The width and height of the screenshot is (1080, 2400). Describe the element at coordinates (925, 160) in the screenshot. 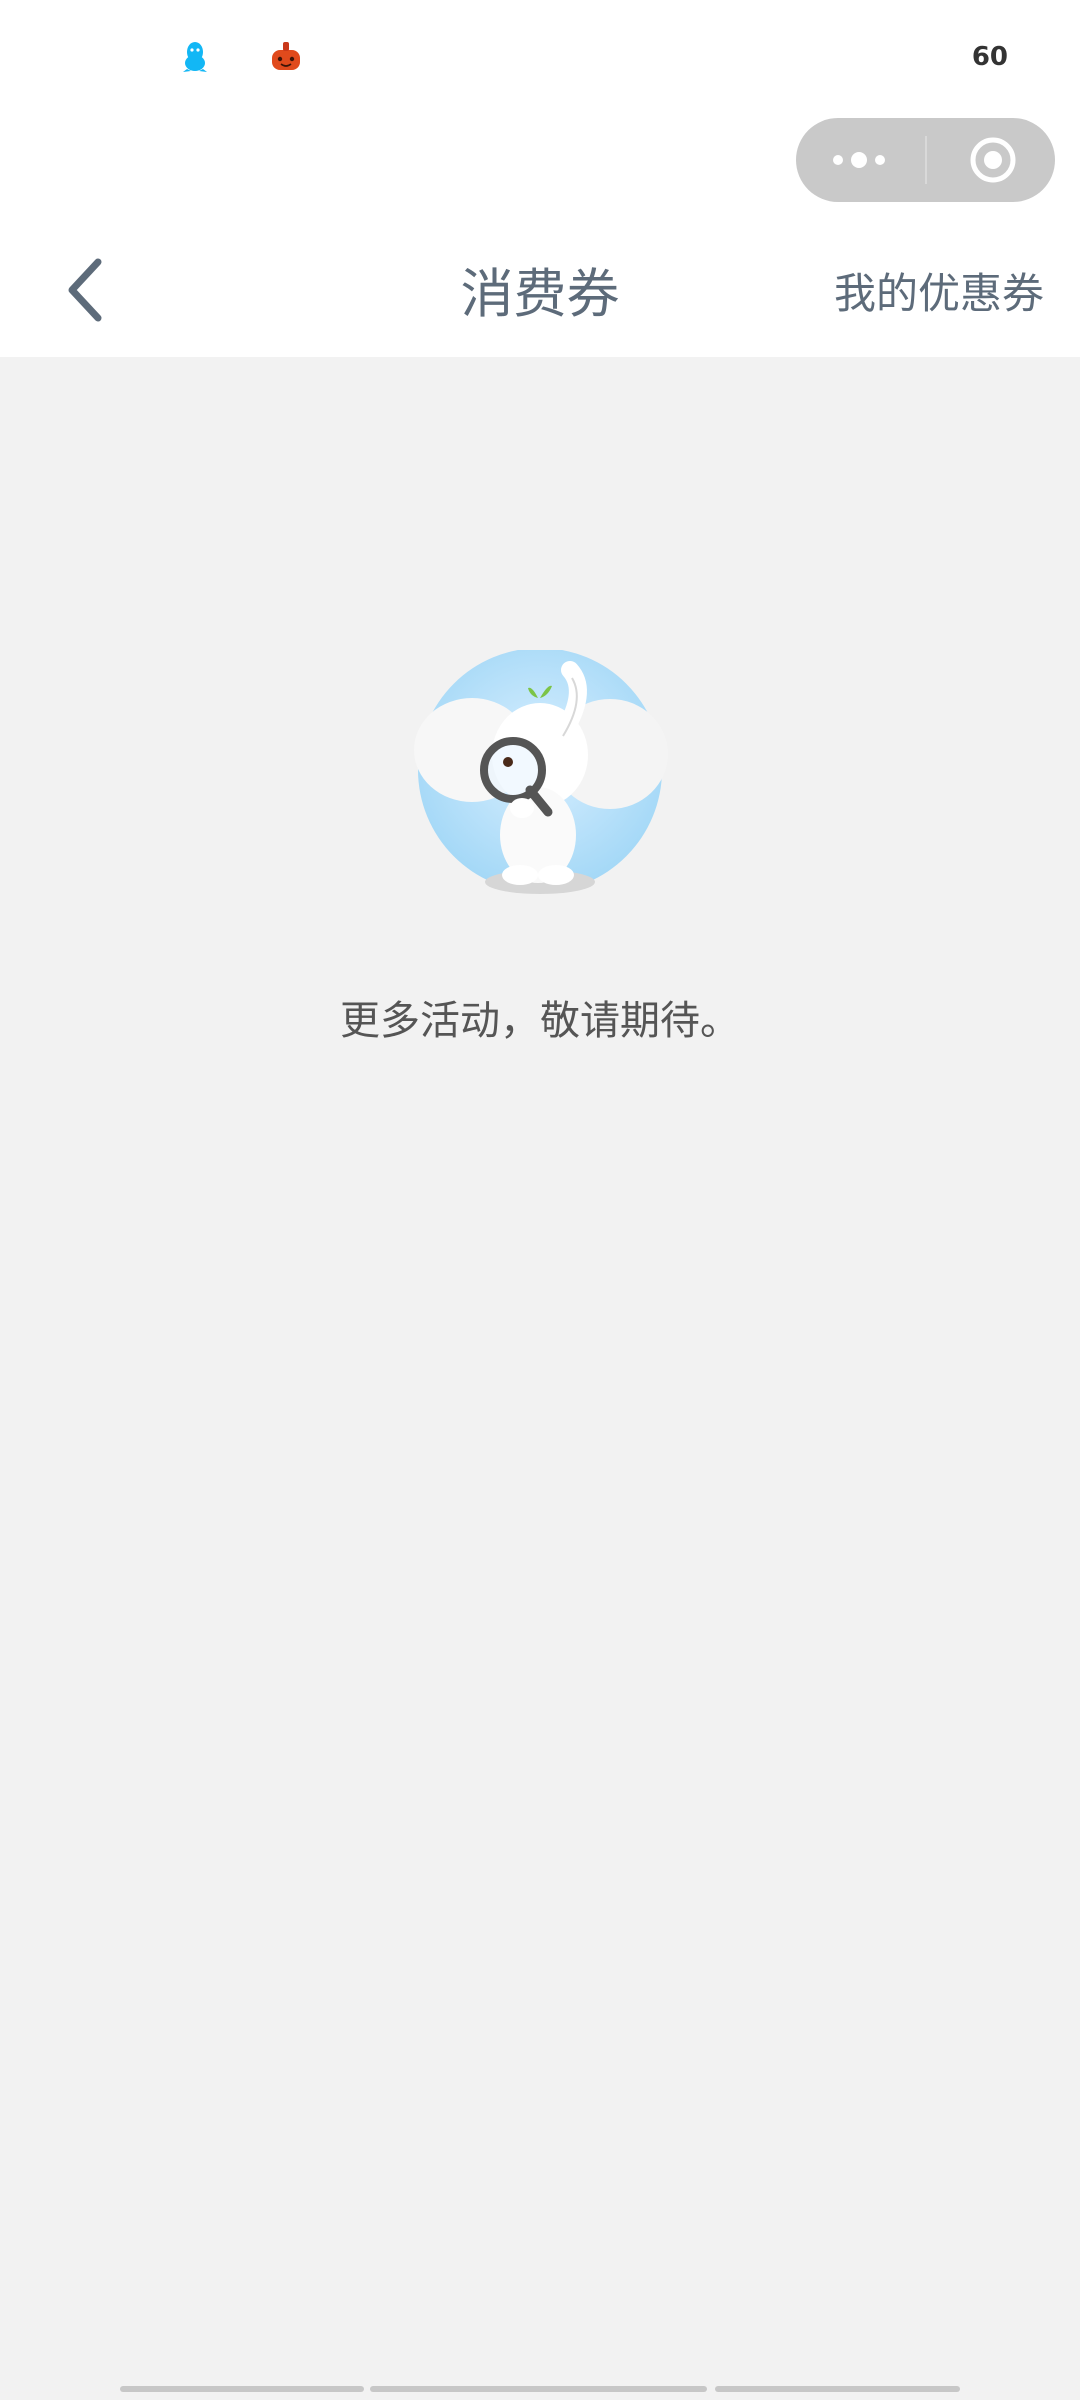

I see `miniprogram-capsule` at that location.